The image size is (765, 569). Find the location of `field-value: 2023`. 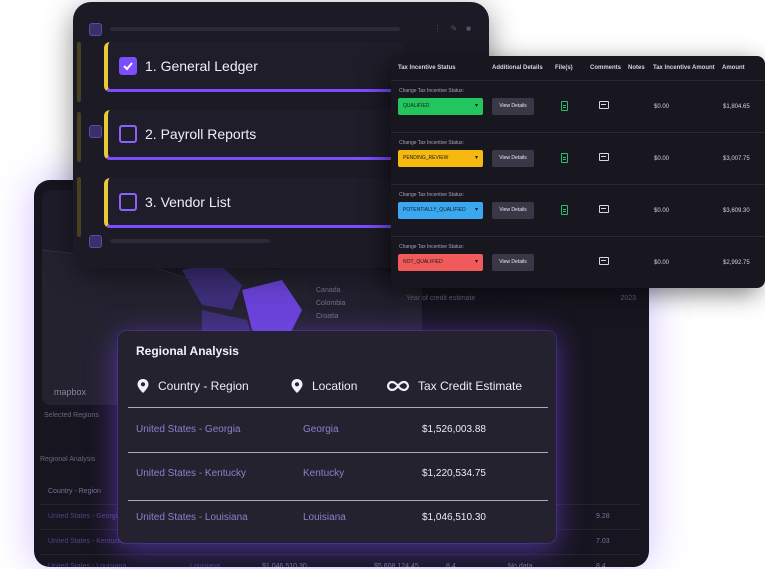

field-value: 2023 is located at coordinates (628, 298).